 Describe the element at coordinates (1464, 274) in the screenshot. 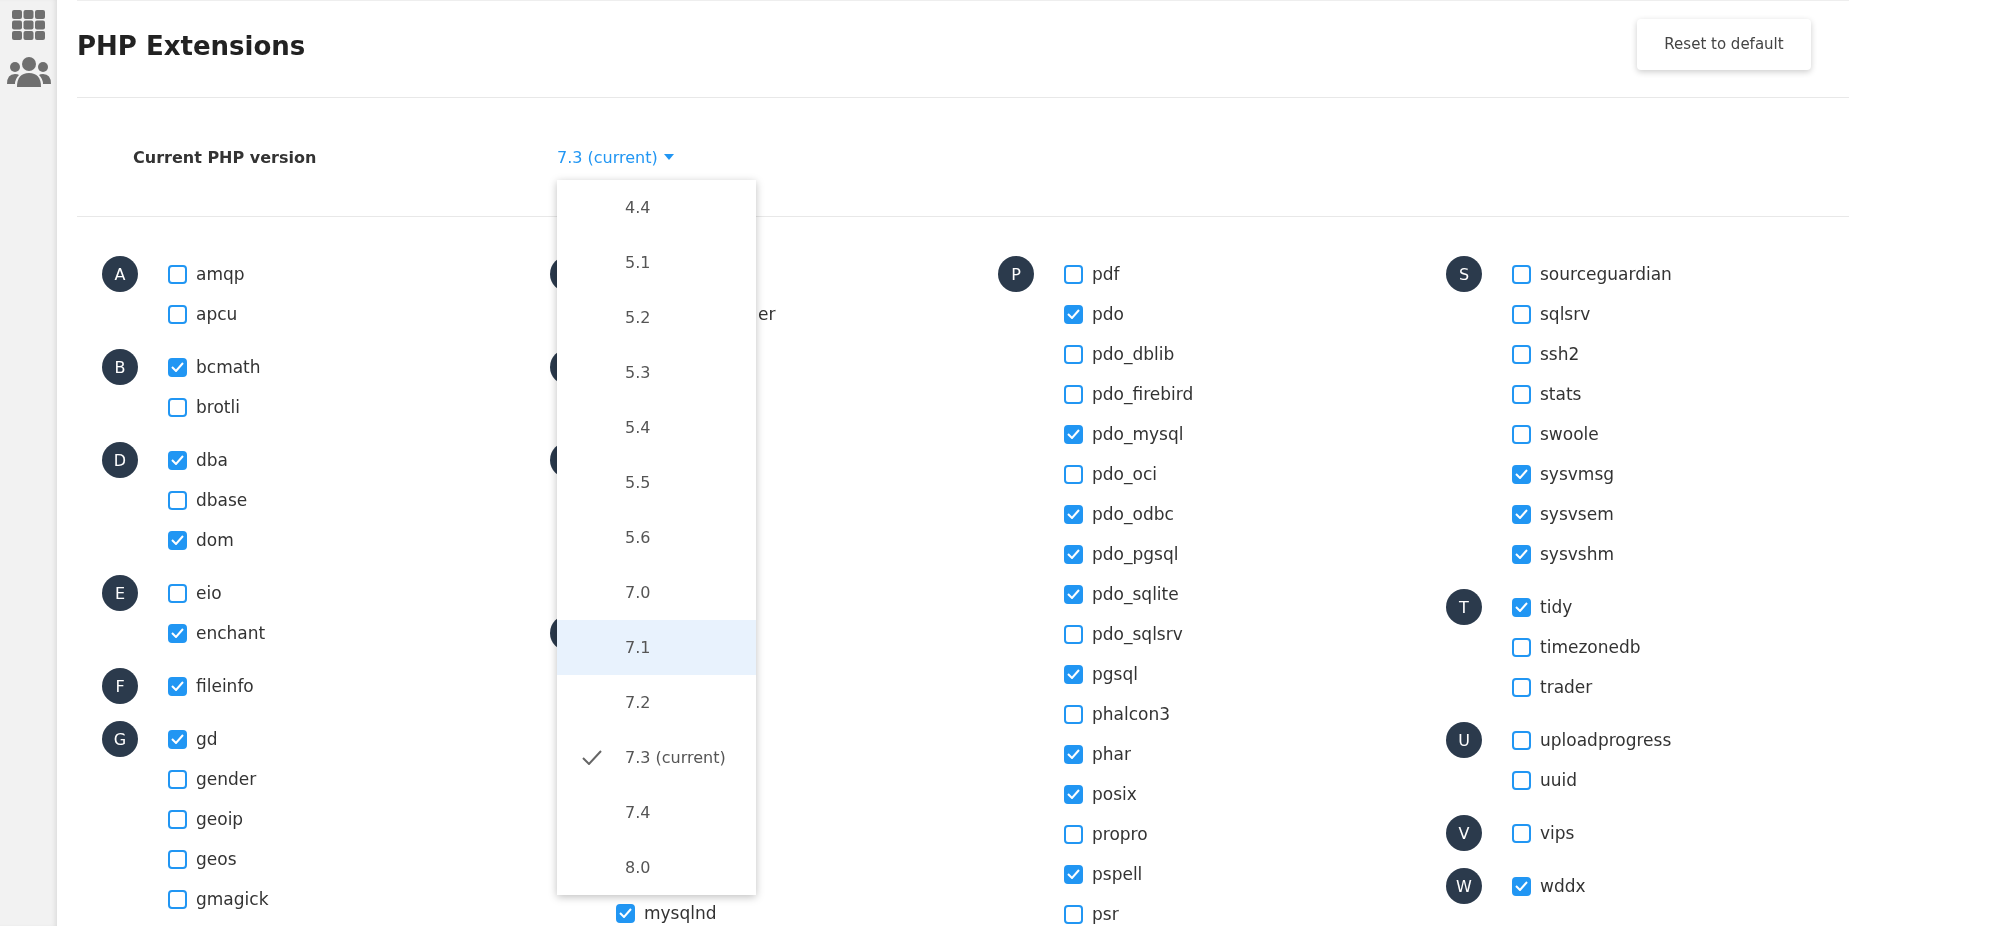

I see `letter-badge: S` at that location.